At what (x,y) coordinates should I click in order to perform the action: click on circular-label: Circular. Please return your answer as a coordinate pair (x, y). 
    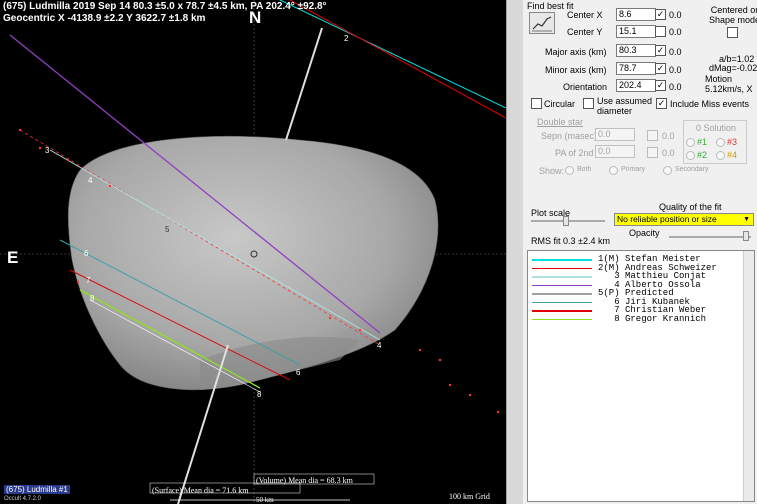
    Looking at the image, I should click on (560, 104).